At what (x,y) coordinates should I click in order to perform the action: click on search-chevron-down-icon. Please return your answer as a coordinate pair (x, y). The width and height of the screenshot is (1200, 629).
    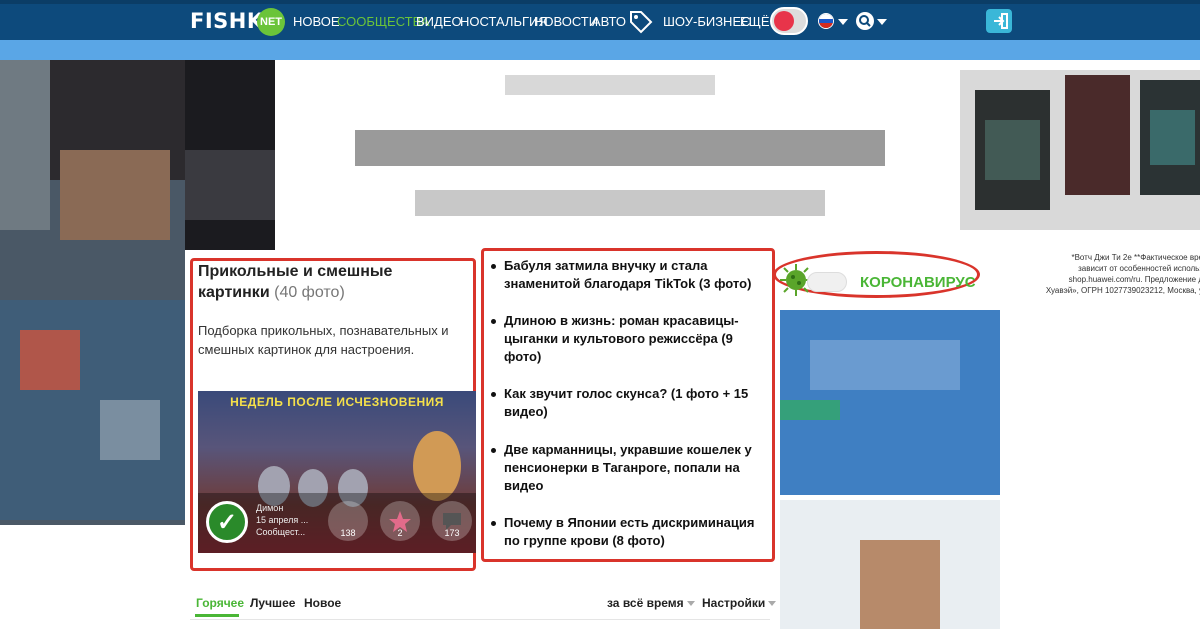
    Looking at the image, I should click on (882, 22).